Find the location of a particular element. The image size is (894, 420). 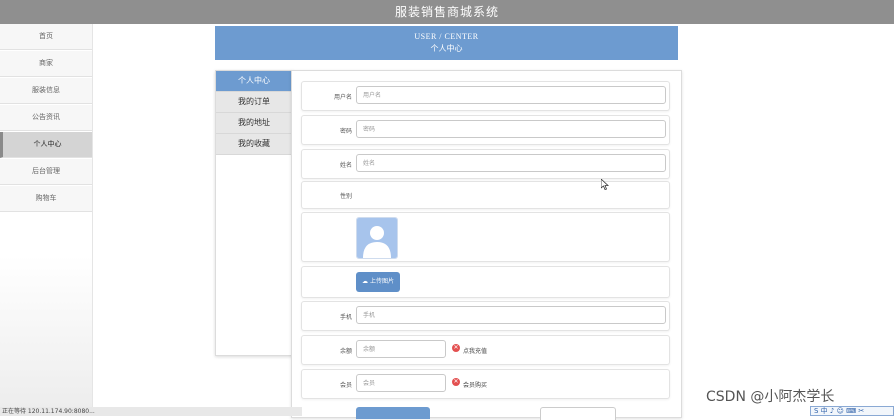

recharge-link: 点我充值 is located at coordinates (475, 350).